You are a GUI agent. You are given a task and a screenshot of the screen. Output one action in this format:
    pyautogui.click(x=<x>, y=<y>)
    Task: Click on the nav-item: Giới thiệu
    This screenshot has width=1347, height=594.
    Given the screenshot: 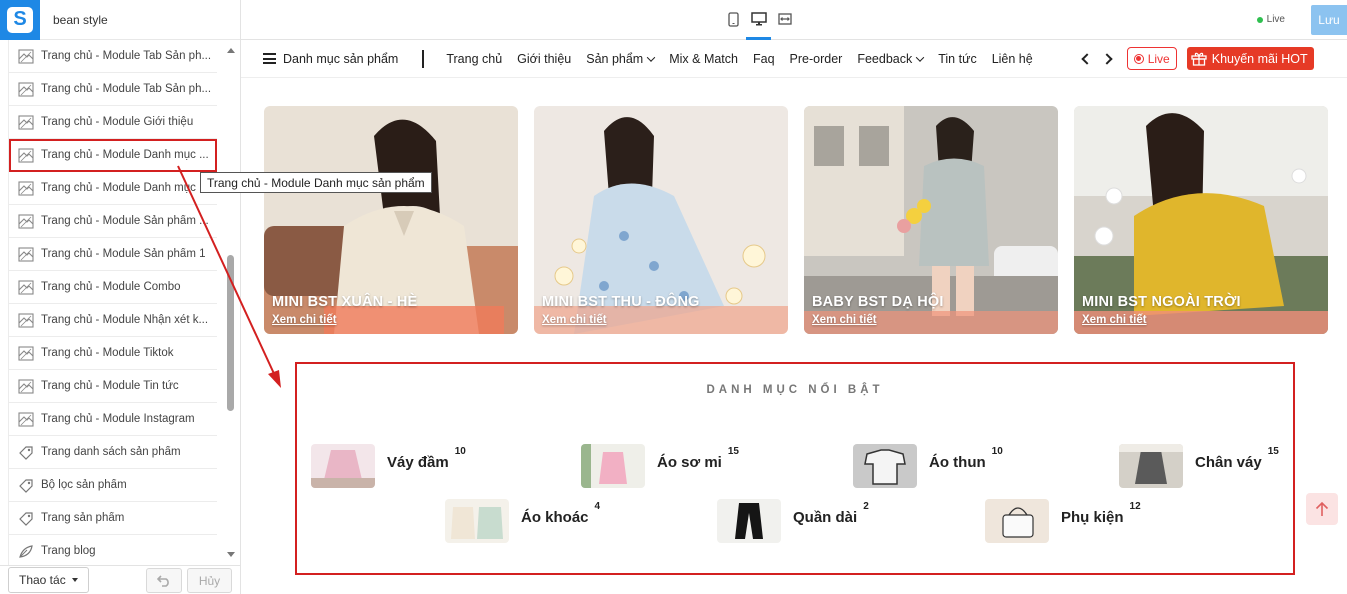 What is the action you would take?
    pyautogui.click(x=544, y=59)
    